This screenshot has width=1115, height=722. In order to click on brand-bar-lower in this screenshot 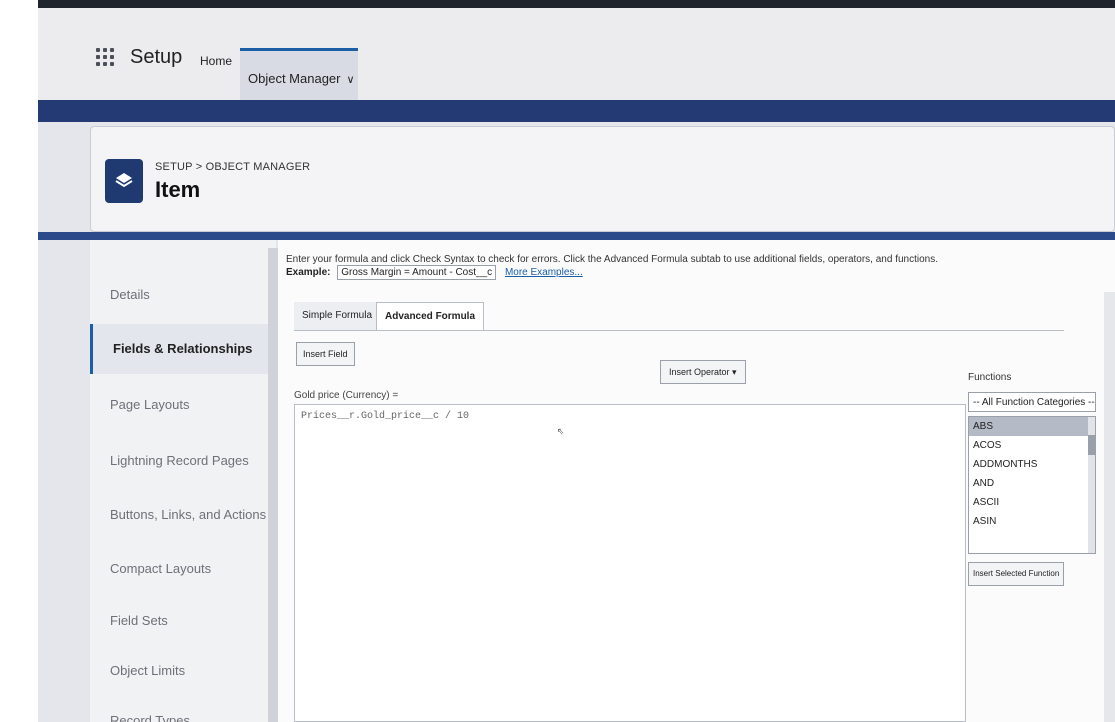, I will do `click(576, 236)`.